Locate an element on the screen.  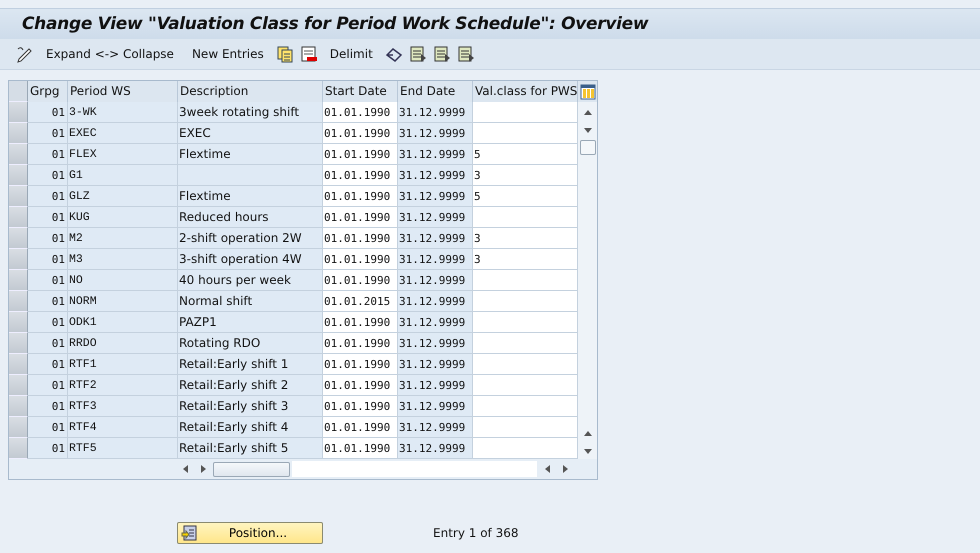
description-cell: Retail:Early shift 3 is located at coordinates (250, 406).